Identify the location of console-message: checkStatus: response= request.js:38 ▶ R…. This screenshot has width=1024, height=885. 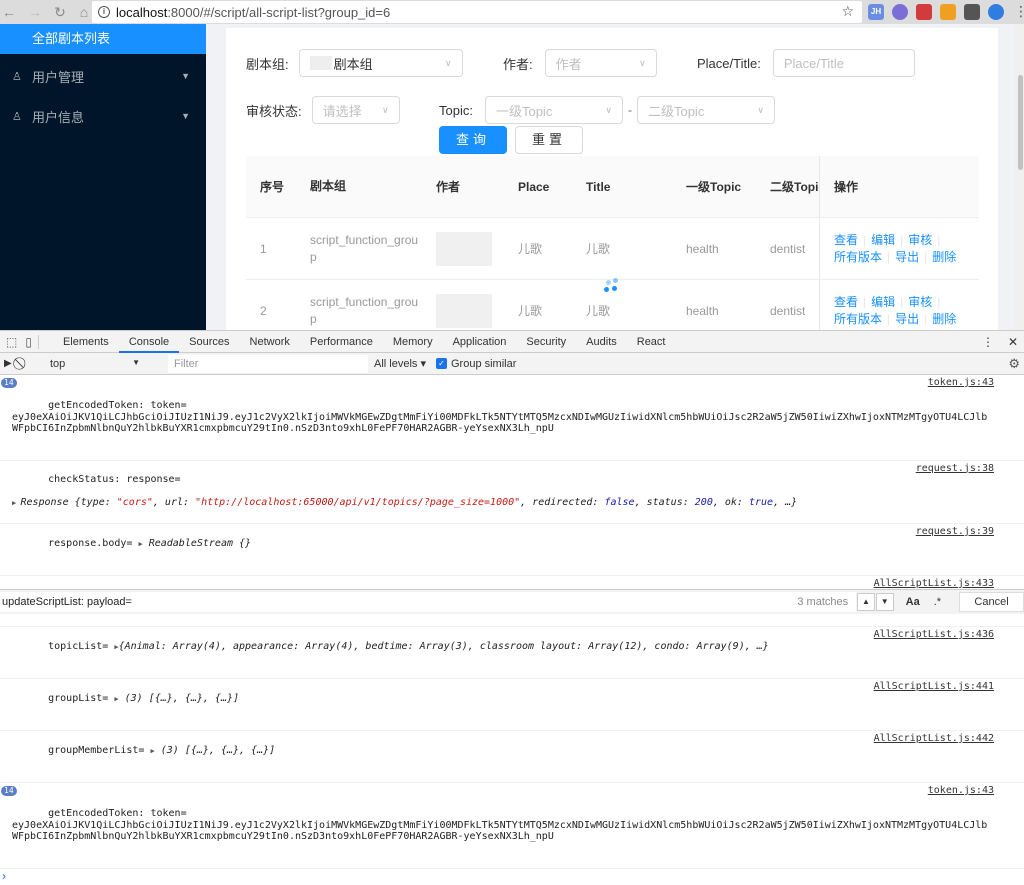
(512, 492).